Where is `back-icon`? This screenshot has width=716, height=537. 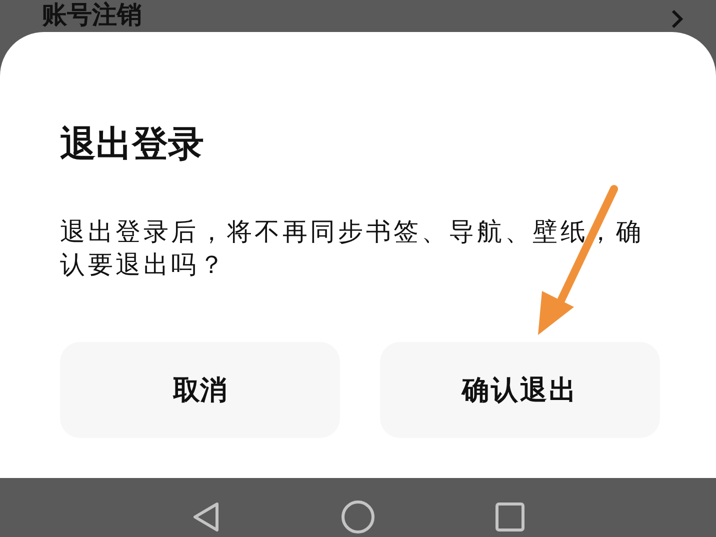
back-icon is located at coordinates (206, 516).